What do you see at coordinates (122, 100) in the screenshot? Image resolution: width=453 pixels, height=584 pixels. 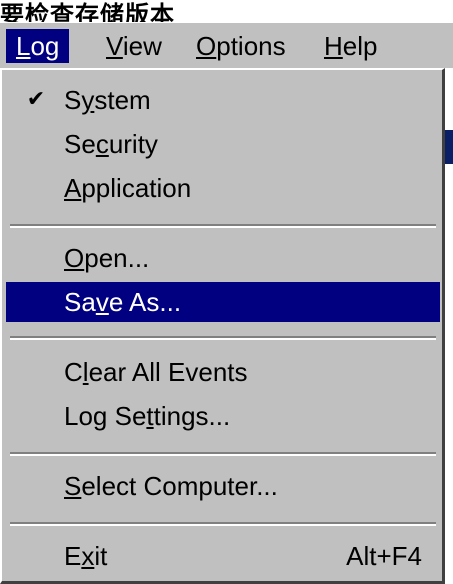 I see `menu-item-system-post: stem` at bounding box center [122, 100].